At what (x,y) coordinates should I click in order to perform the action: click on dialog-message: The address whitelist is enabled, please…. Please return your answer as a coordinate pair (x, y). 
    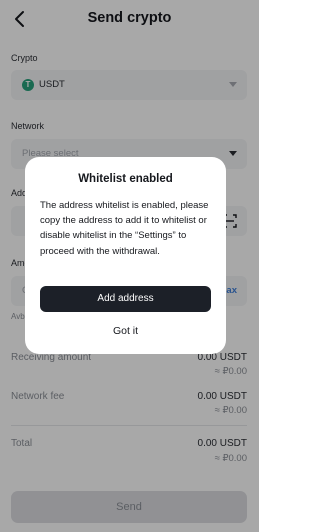
    Looking at the image, I should click on (124, 228).